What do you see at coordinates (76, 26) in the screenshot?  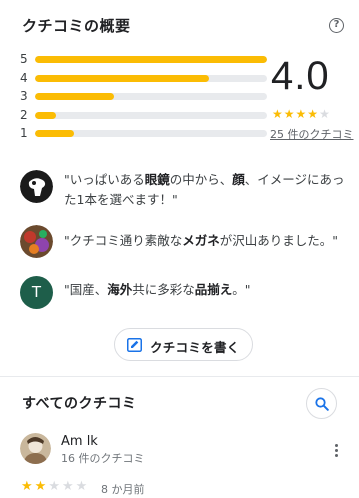 I see `summary-title: クチコミの概要` at bounding box center [76, 26].